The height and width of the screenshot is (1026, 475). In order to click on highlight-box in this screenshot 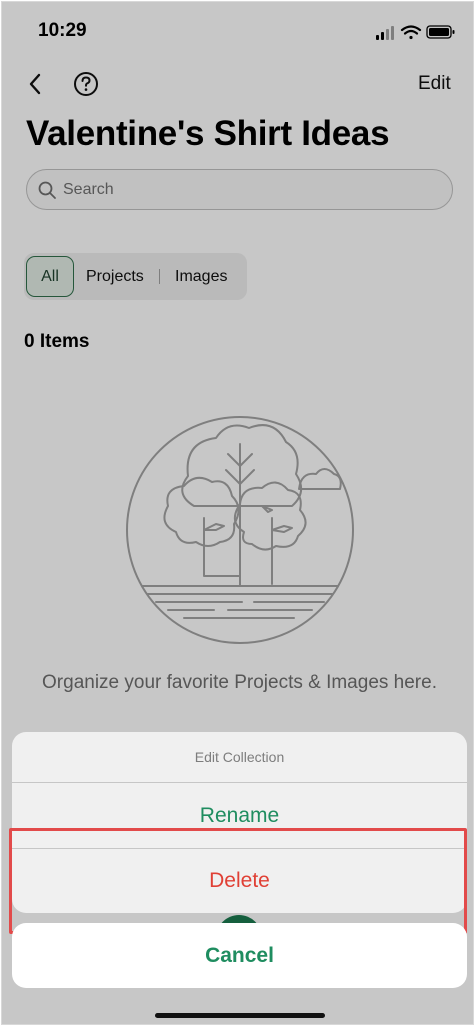, I will do `click(238, 881)`.